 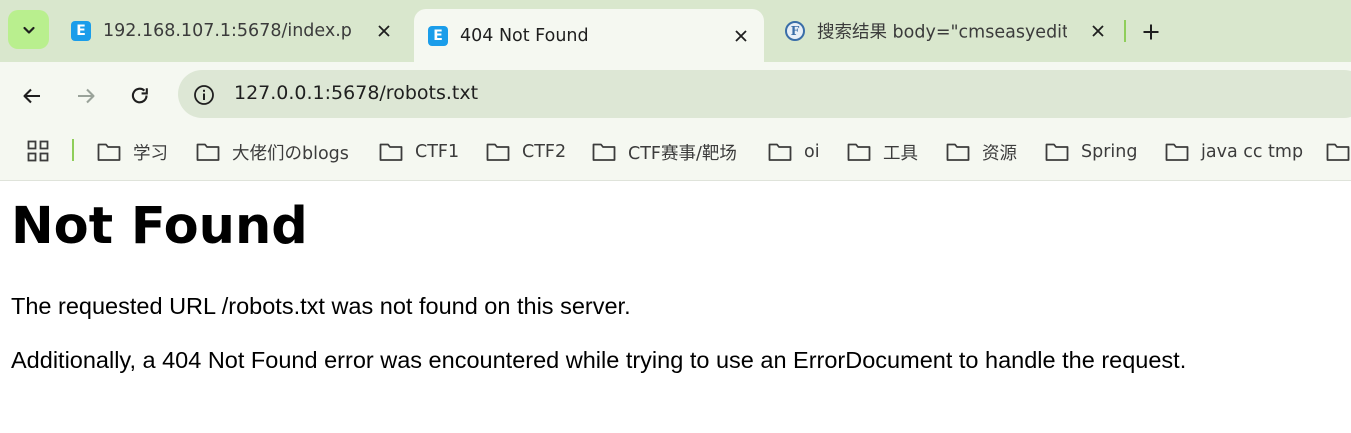 I want to click on tab-title: 404 Not Found, so click(x=524, y=35).